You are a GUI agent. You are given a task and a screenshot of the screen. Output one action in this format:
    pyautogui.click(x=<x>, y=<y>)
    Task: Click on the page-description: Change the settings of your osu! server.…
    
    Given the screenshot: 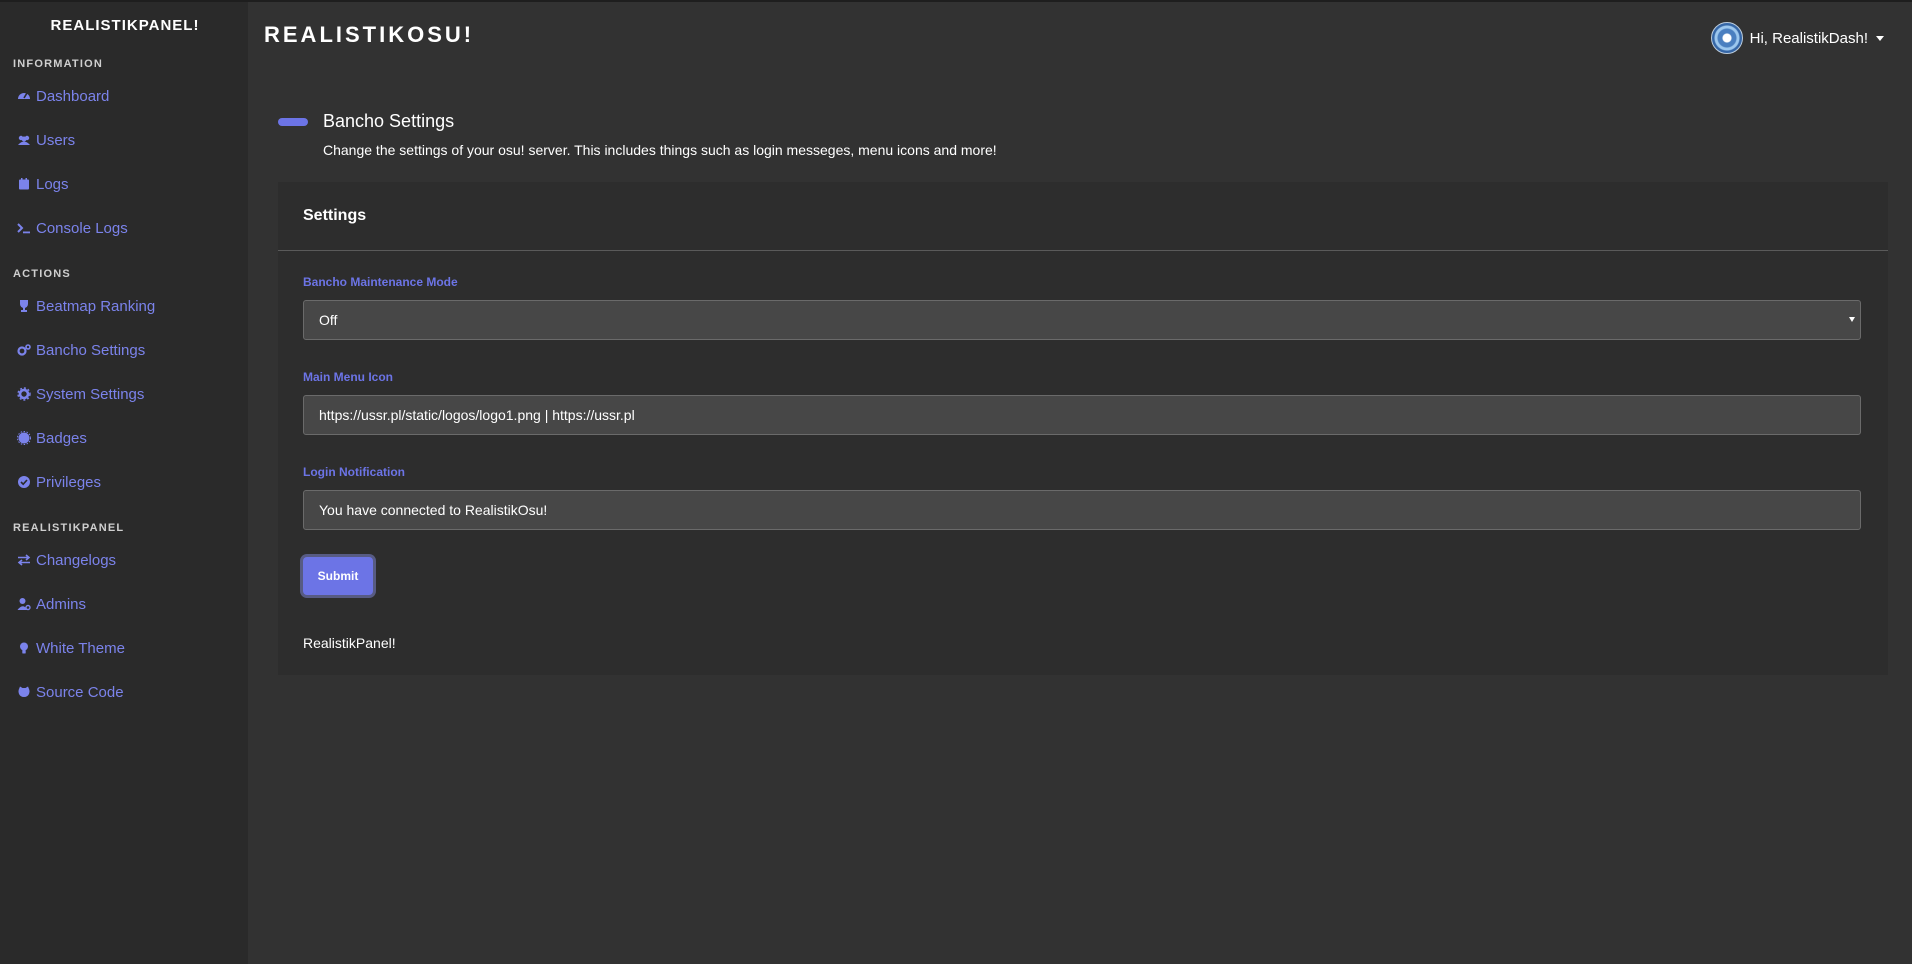 What is the action you would take?
    pyautogui.click(x=660, y=150)
    